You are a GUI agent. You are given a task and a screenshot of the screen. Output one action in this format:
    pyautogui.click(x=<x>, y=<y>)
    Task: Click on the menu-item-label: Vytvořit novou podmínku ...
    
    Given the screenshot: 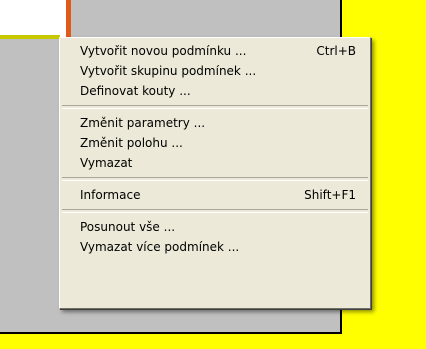 What is the action you would take?
    pyautogui.click(x=163, y=51)
    